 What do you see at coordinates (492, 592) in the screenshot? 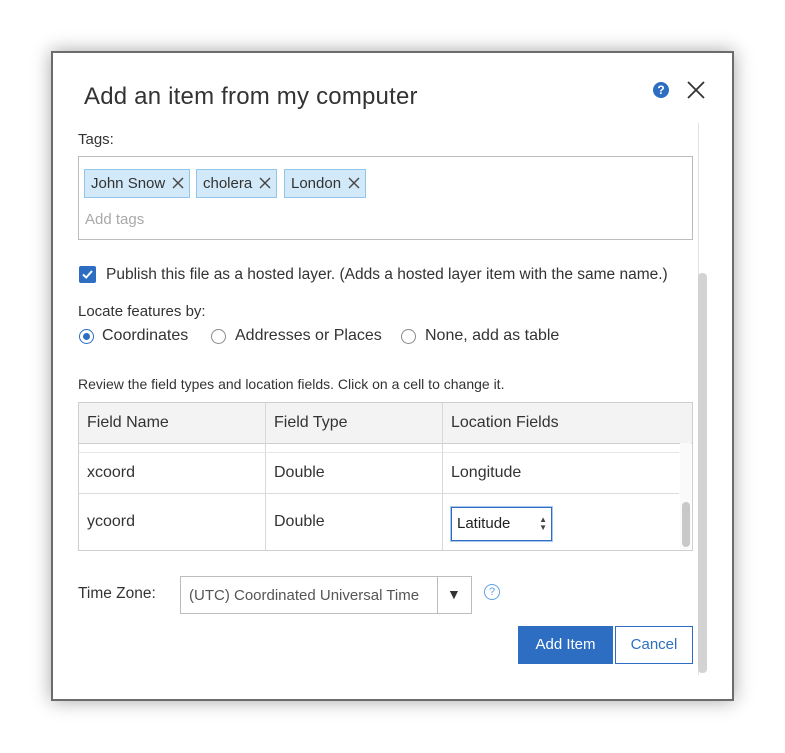
I see `time-zone-help-icon: ?` at bounding box center [492, 592].